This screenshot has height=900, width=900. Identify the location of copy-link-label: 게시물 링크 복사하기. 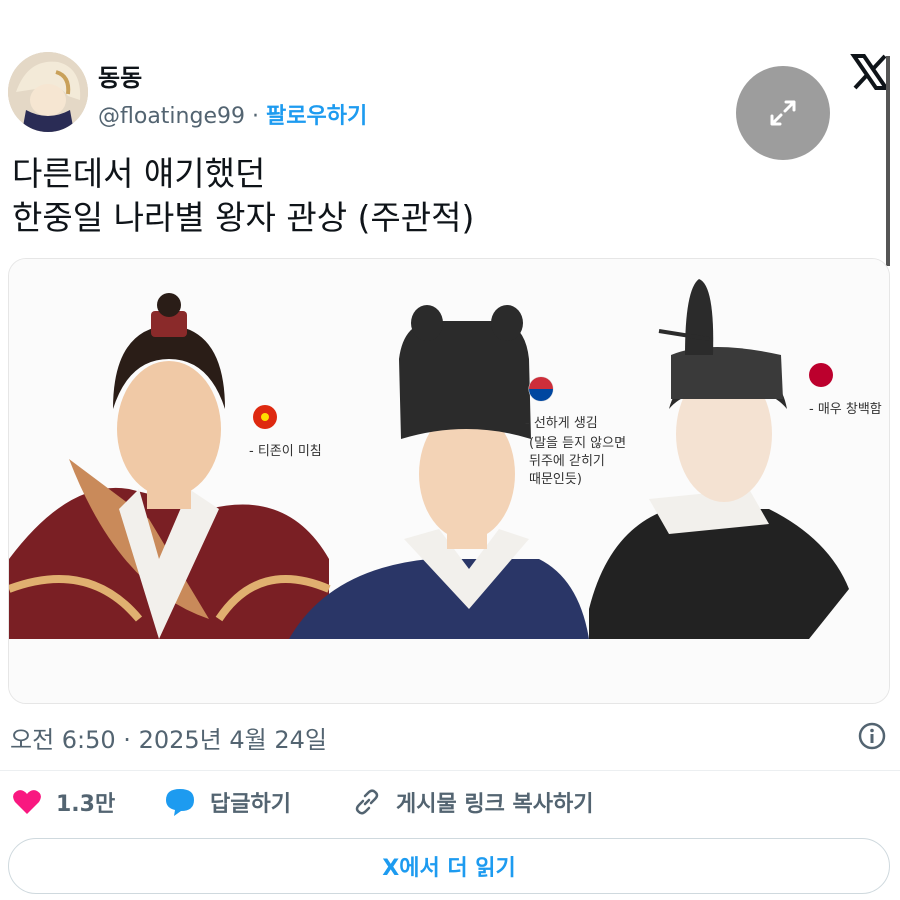
(495, 804).